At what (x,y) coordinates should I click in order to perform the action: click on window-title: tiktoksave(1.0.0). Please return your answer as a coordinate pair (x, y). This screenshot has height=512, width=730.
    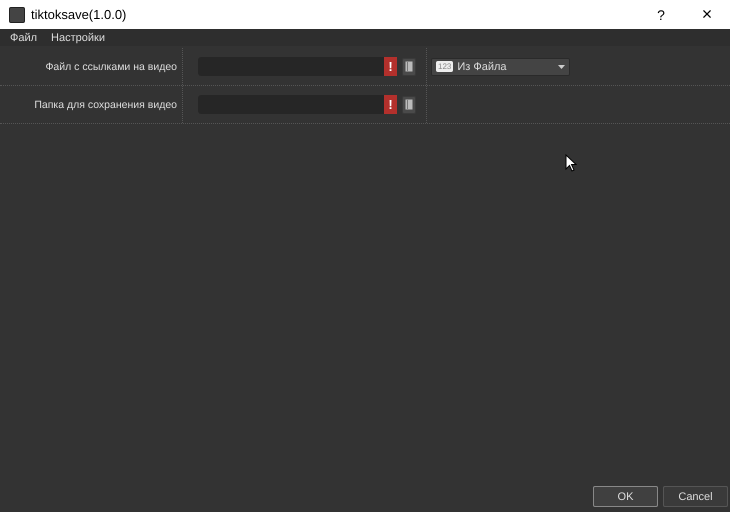
    Looking at the image, I should click on (78, 14).